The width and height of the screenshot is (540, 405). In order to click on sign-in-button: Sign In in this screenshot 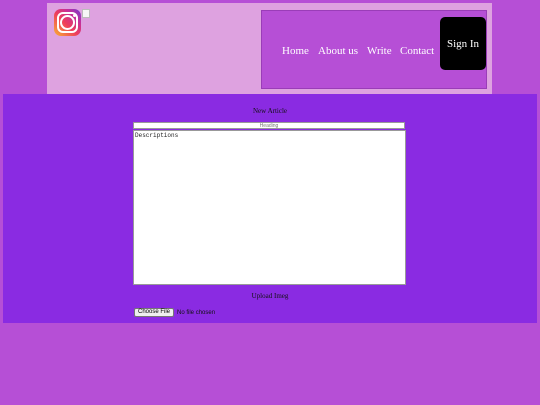, I will do `click(463, 43)`.